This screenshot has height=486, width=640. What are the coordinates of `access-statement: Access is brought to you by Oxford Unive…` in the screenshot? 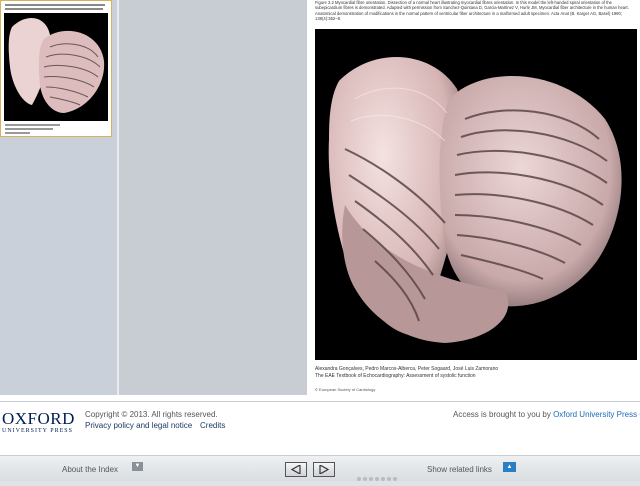 It's located at (546, 414).